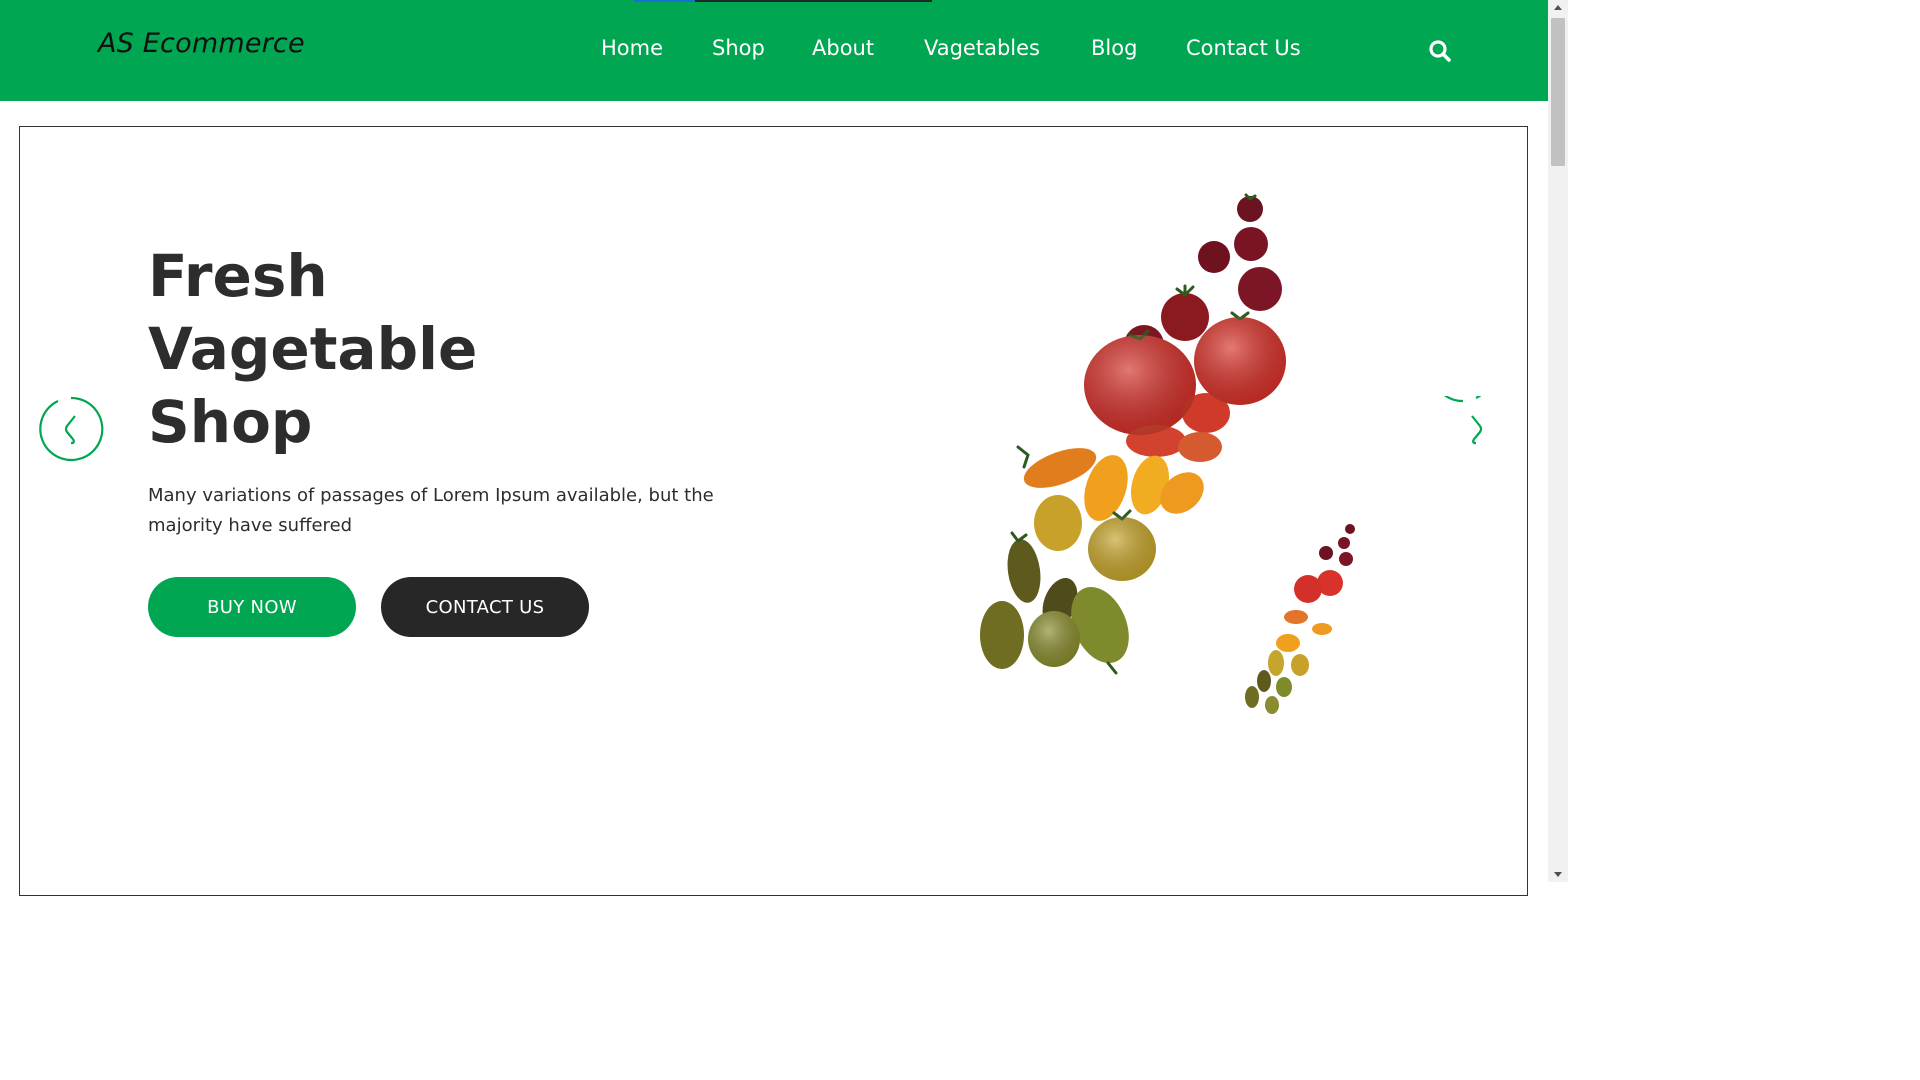 The width and height of the screenshot is (1920, 1080). I want to click on nav-blog: Blog, so click(1114, 48).